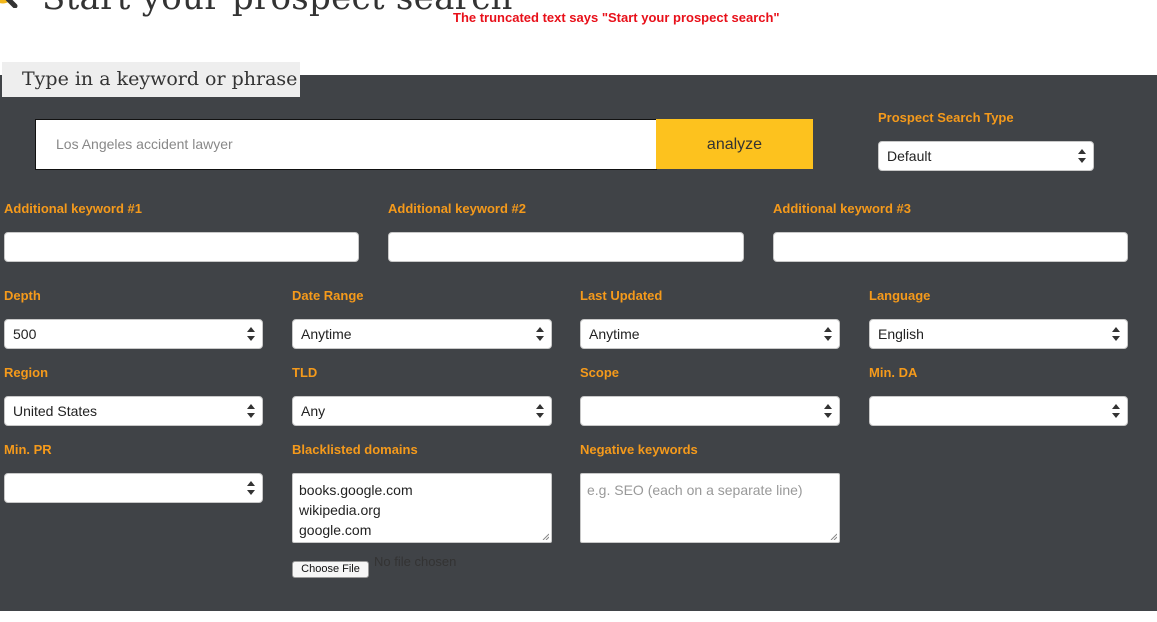  What do you see at coordinates (328, 295) in the screenshot?
I see `date-range-label: Date Range` at bounding box center [328, 295].